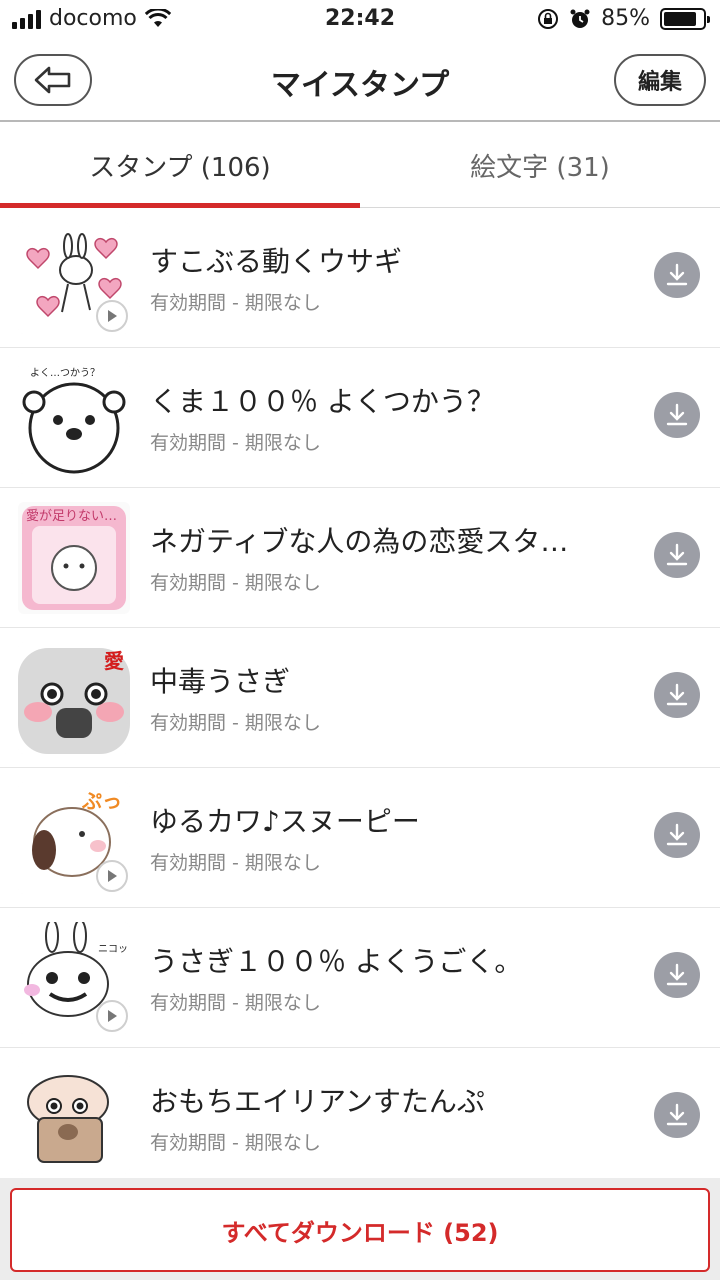  I want to click on sticker-row: すこぶる動くウサギ 有効期間 - 期限なし, so click(360, 278).